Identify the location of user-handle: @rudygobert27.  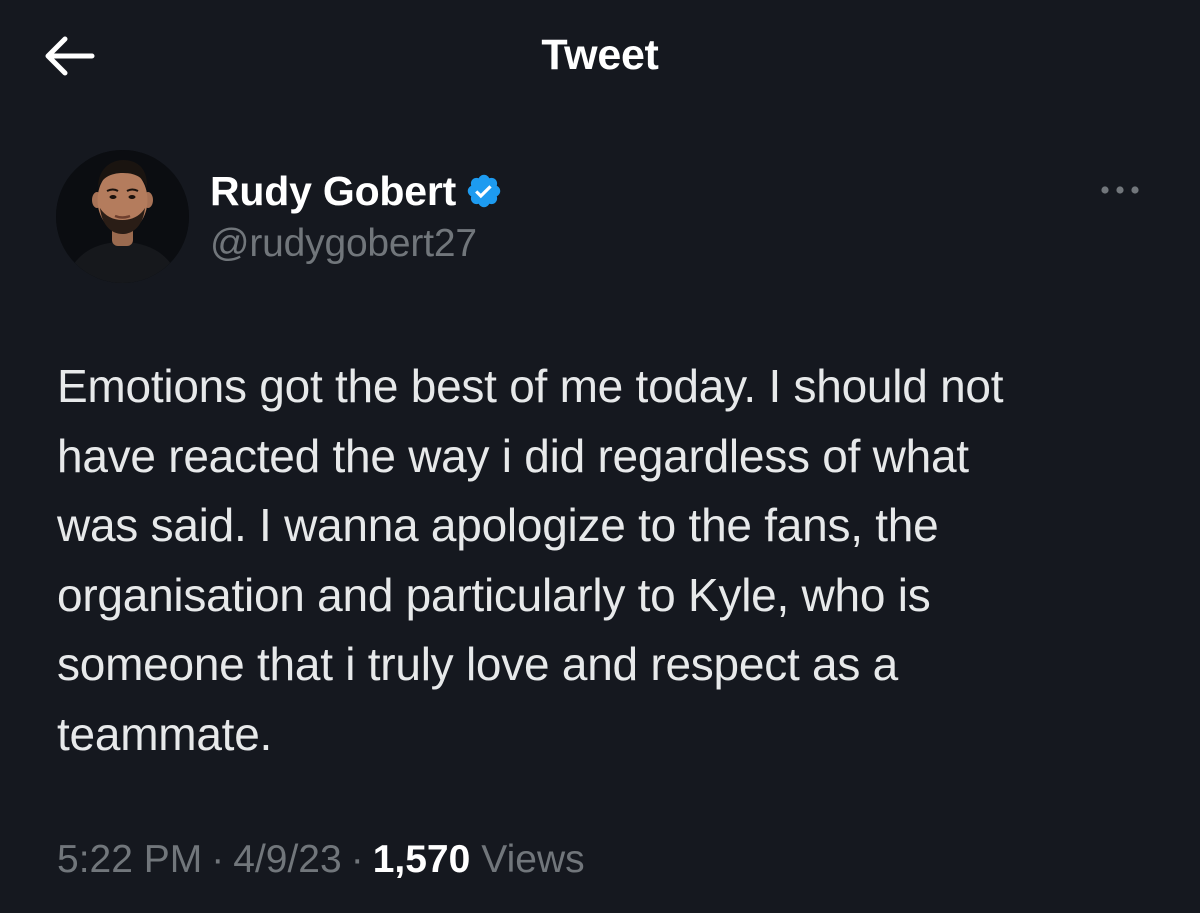
(356, 244).